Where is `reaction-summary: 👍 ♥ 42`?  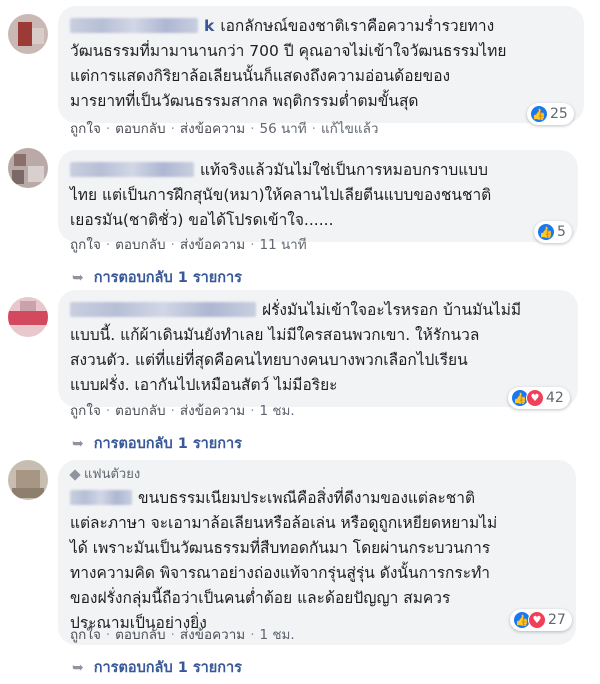
reaction-summary: 👍 ♥ 42 is located at coordinates (539, 398).